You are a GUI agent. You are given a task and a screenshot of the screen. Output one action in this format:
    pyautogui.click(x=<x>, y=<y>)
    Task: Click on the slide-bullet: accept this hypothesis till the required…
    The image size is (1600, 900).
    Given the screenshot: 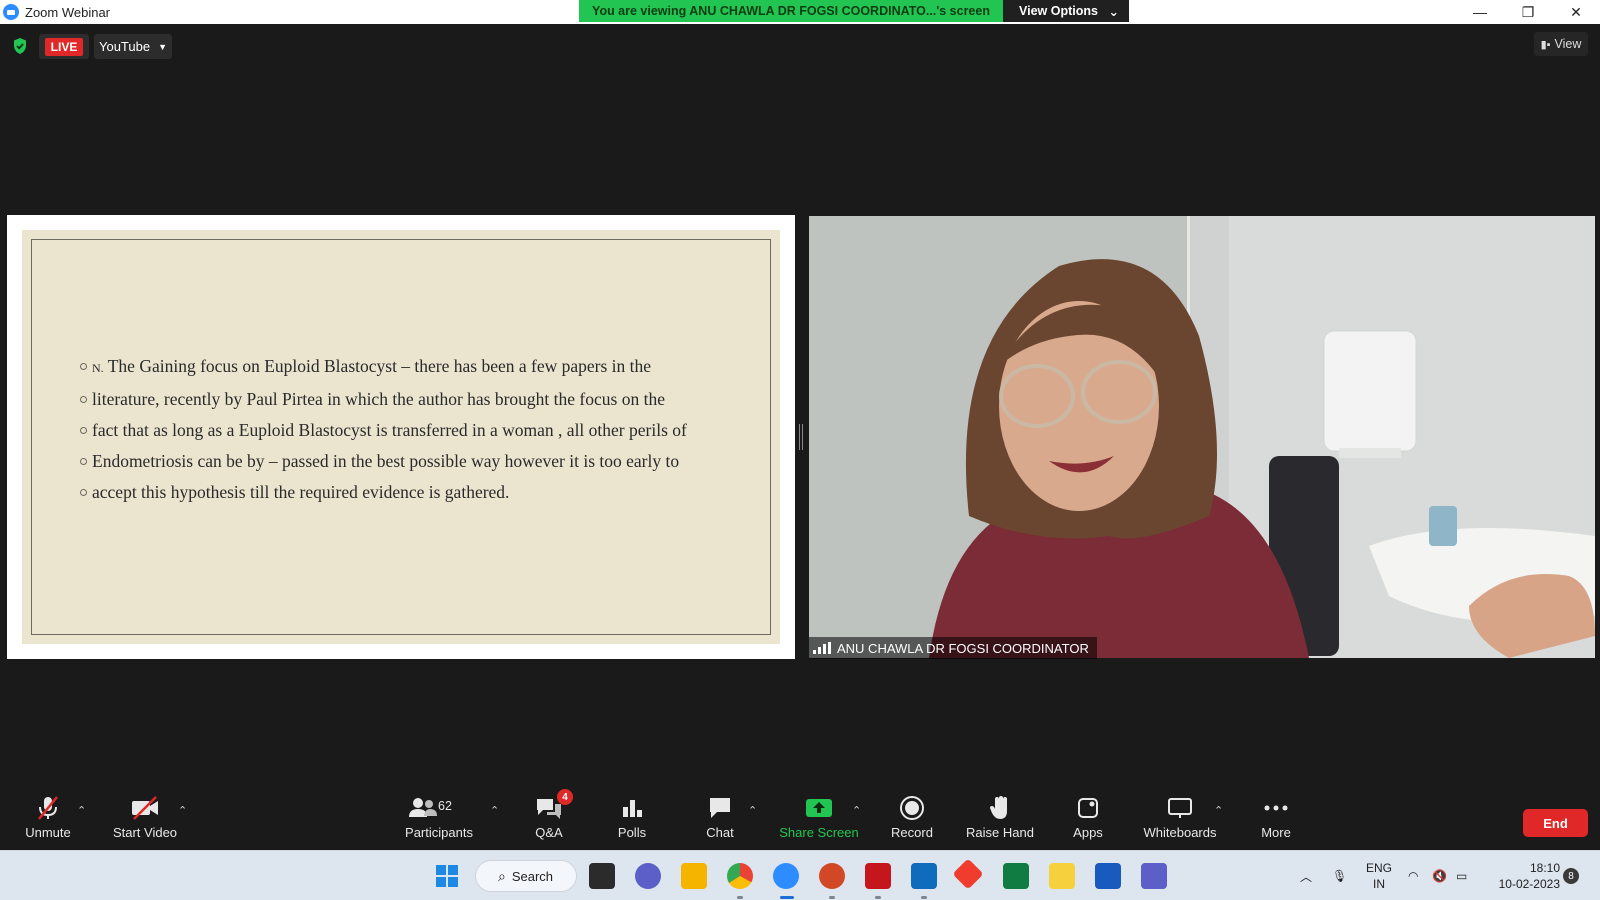 What is the action you would take?
    pyautogui.click(x=400, y=492)
    